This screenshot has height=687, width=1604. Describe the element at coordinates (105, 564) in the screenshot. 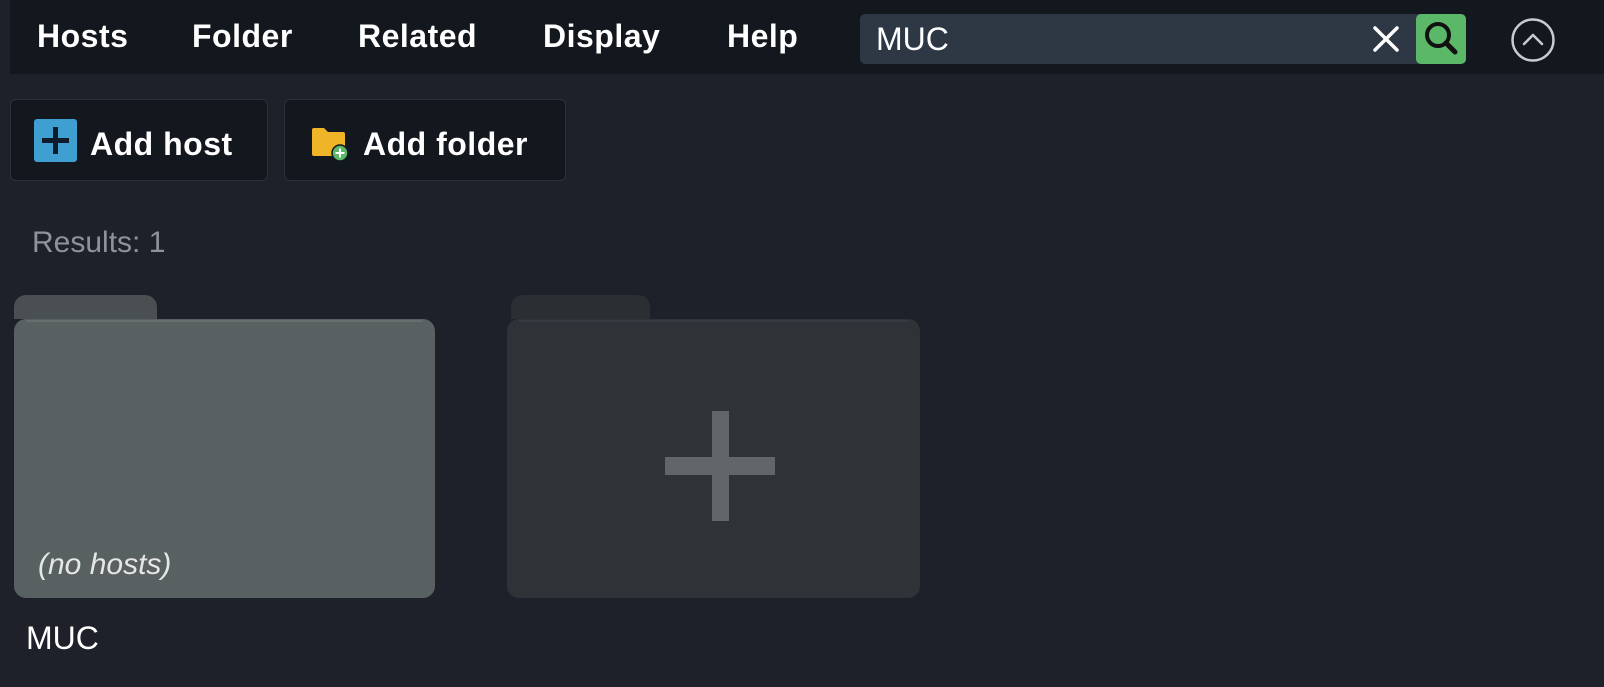

I see `folder-status: (no hosts)` at that location.